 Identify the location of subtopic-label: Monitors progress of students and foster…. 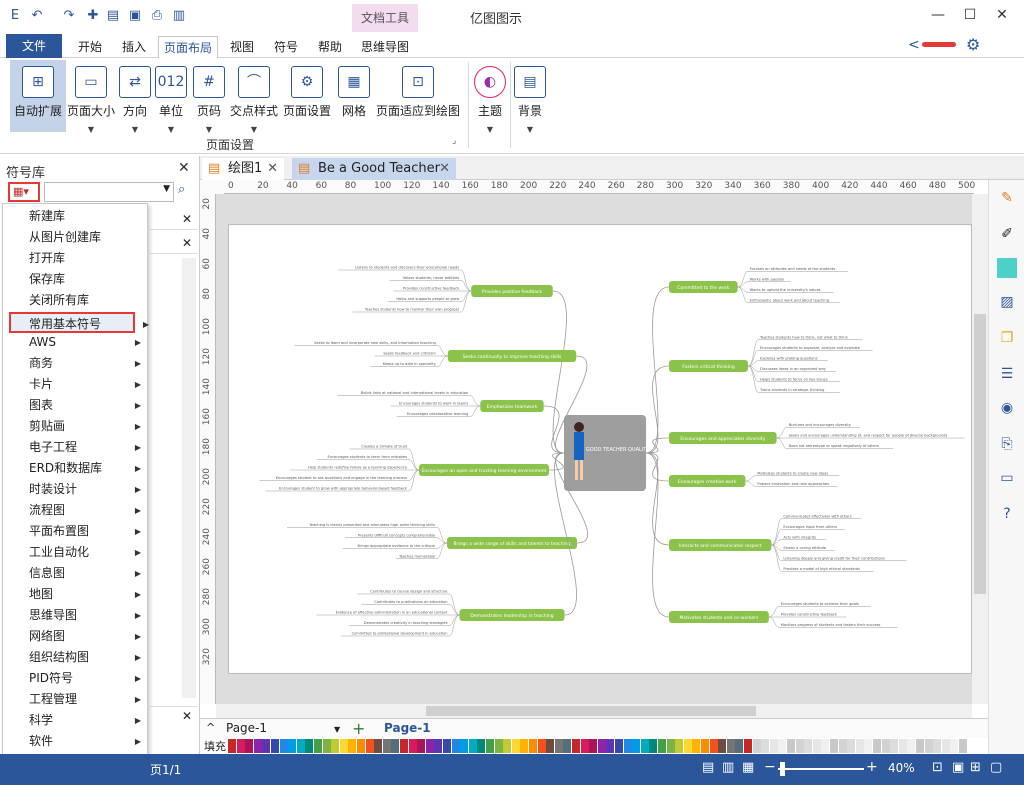
(831, 625).